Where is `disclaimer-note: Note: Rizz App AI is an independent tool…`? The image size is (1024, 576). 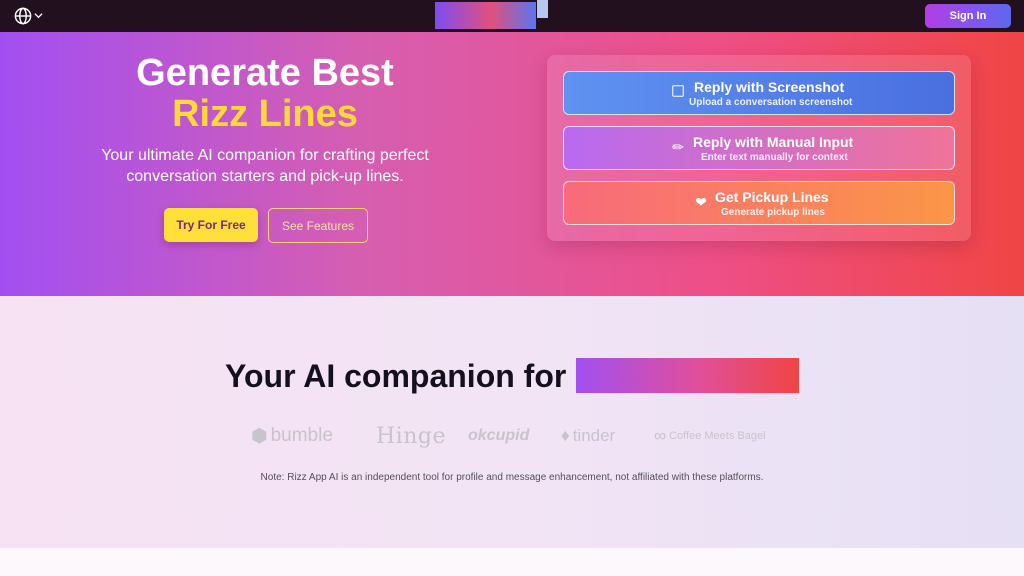 disclaimer-note: Note: Rizz App AI is an independent tool… is located at coordinates (512, 477).